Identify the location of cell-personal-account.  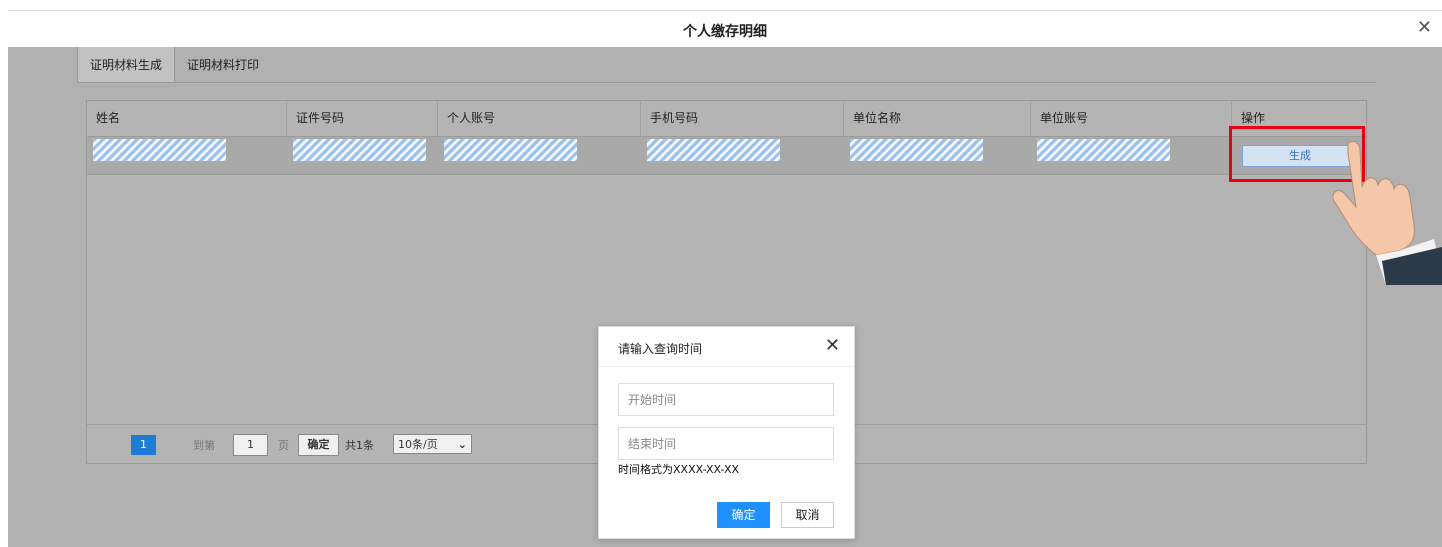
(539, 155).